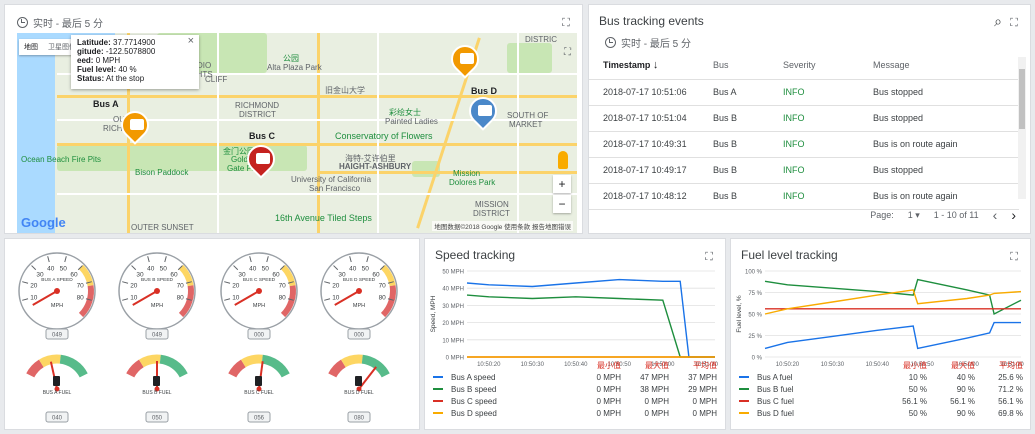 The width and height of the screenshot is (1035, 434). What do you see at coordinates (453, 324) in the screenshot?
I see `y-tick-label: 20 MPH` at bounding box center [453, 324].